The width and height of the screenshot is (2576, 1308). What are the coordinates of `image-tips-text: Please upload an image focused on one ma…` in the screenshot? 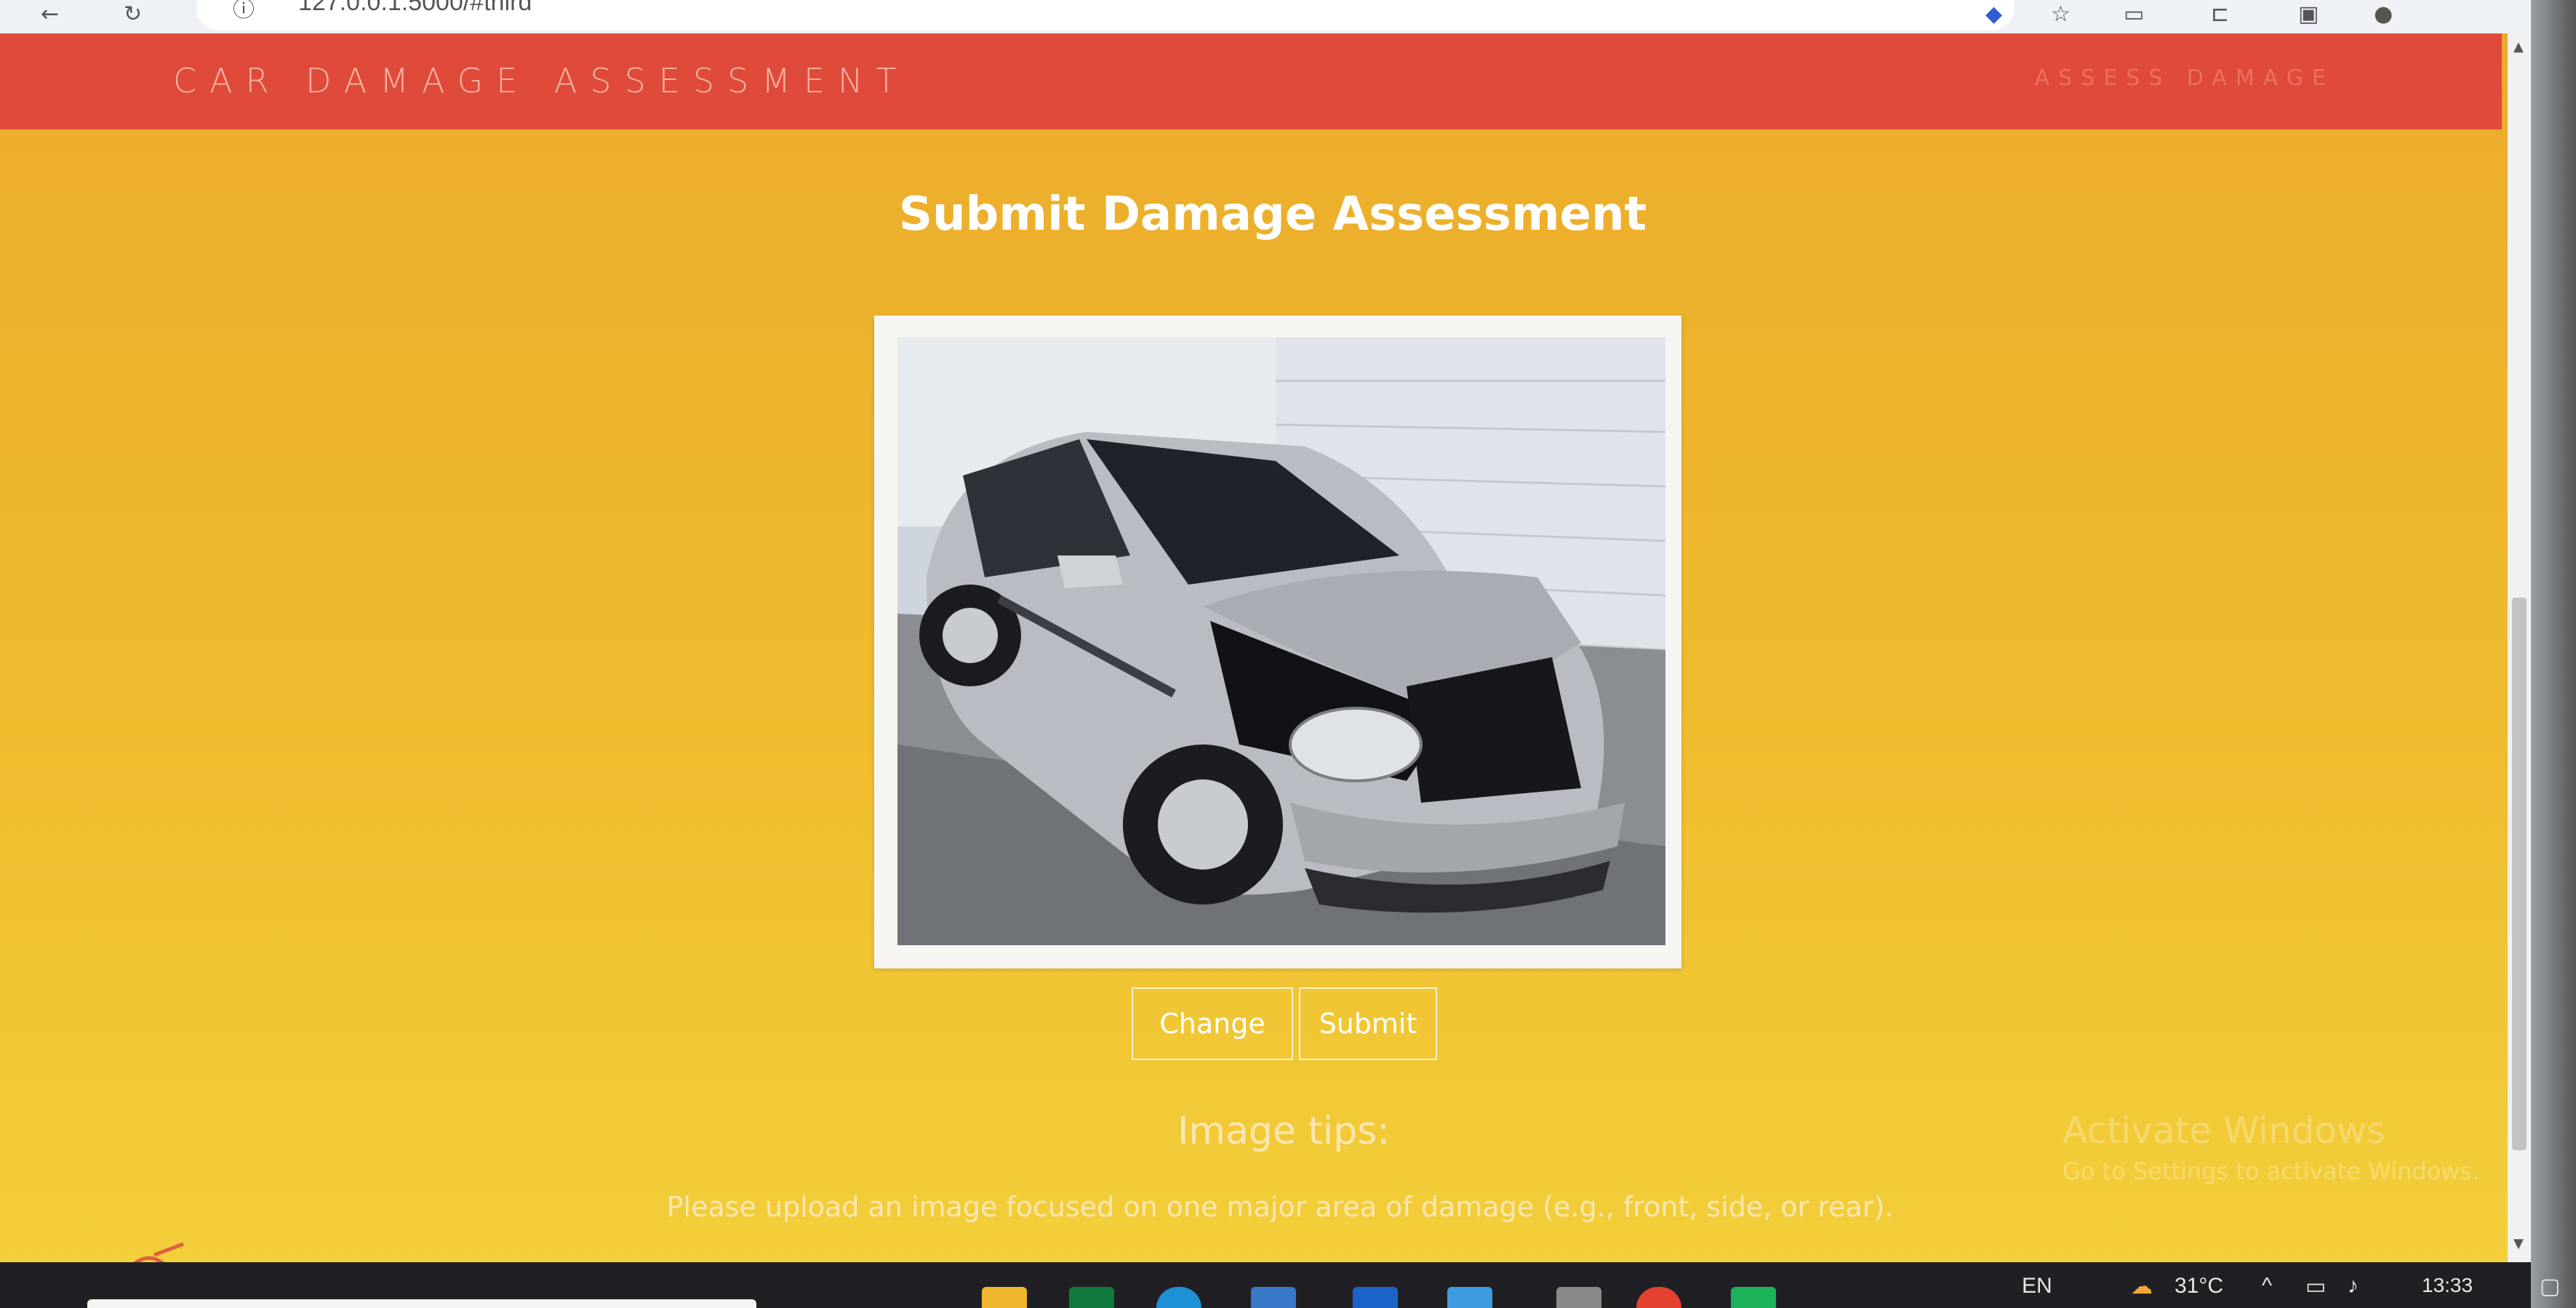 It's located at (1280, 1207).